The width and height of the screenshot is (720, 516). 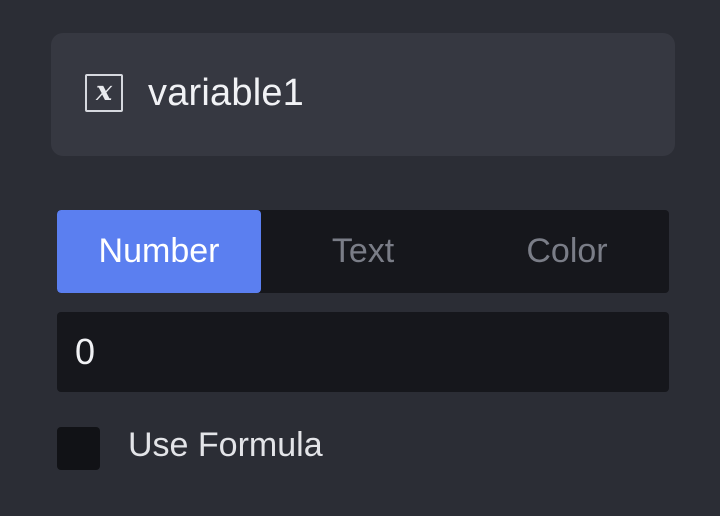 I want to click on value-input: 0, so click(x=363, y=352).